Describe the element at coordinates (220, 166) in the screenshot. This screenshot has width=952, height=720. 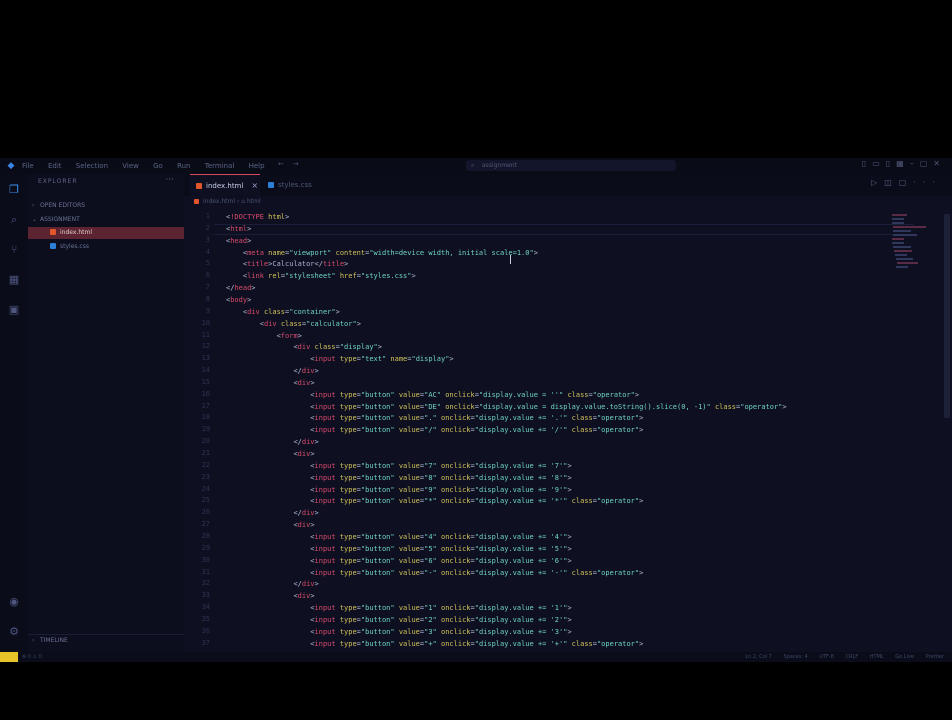
I see `menu-terminal: Terminal` at that location.